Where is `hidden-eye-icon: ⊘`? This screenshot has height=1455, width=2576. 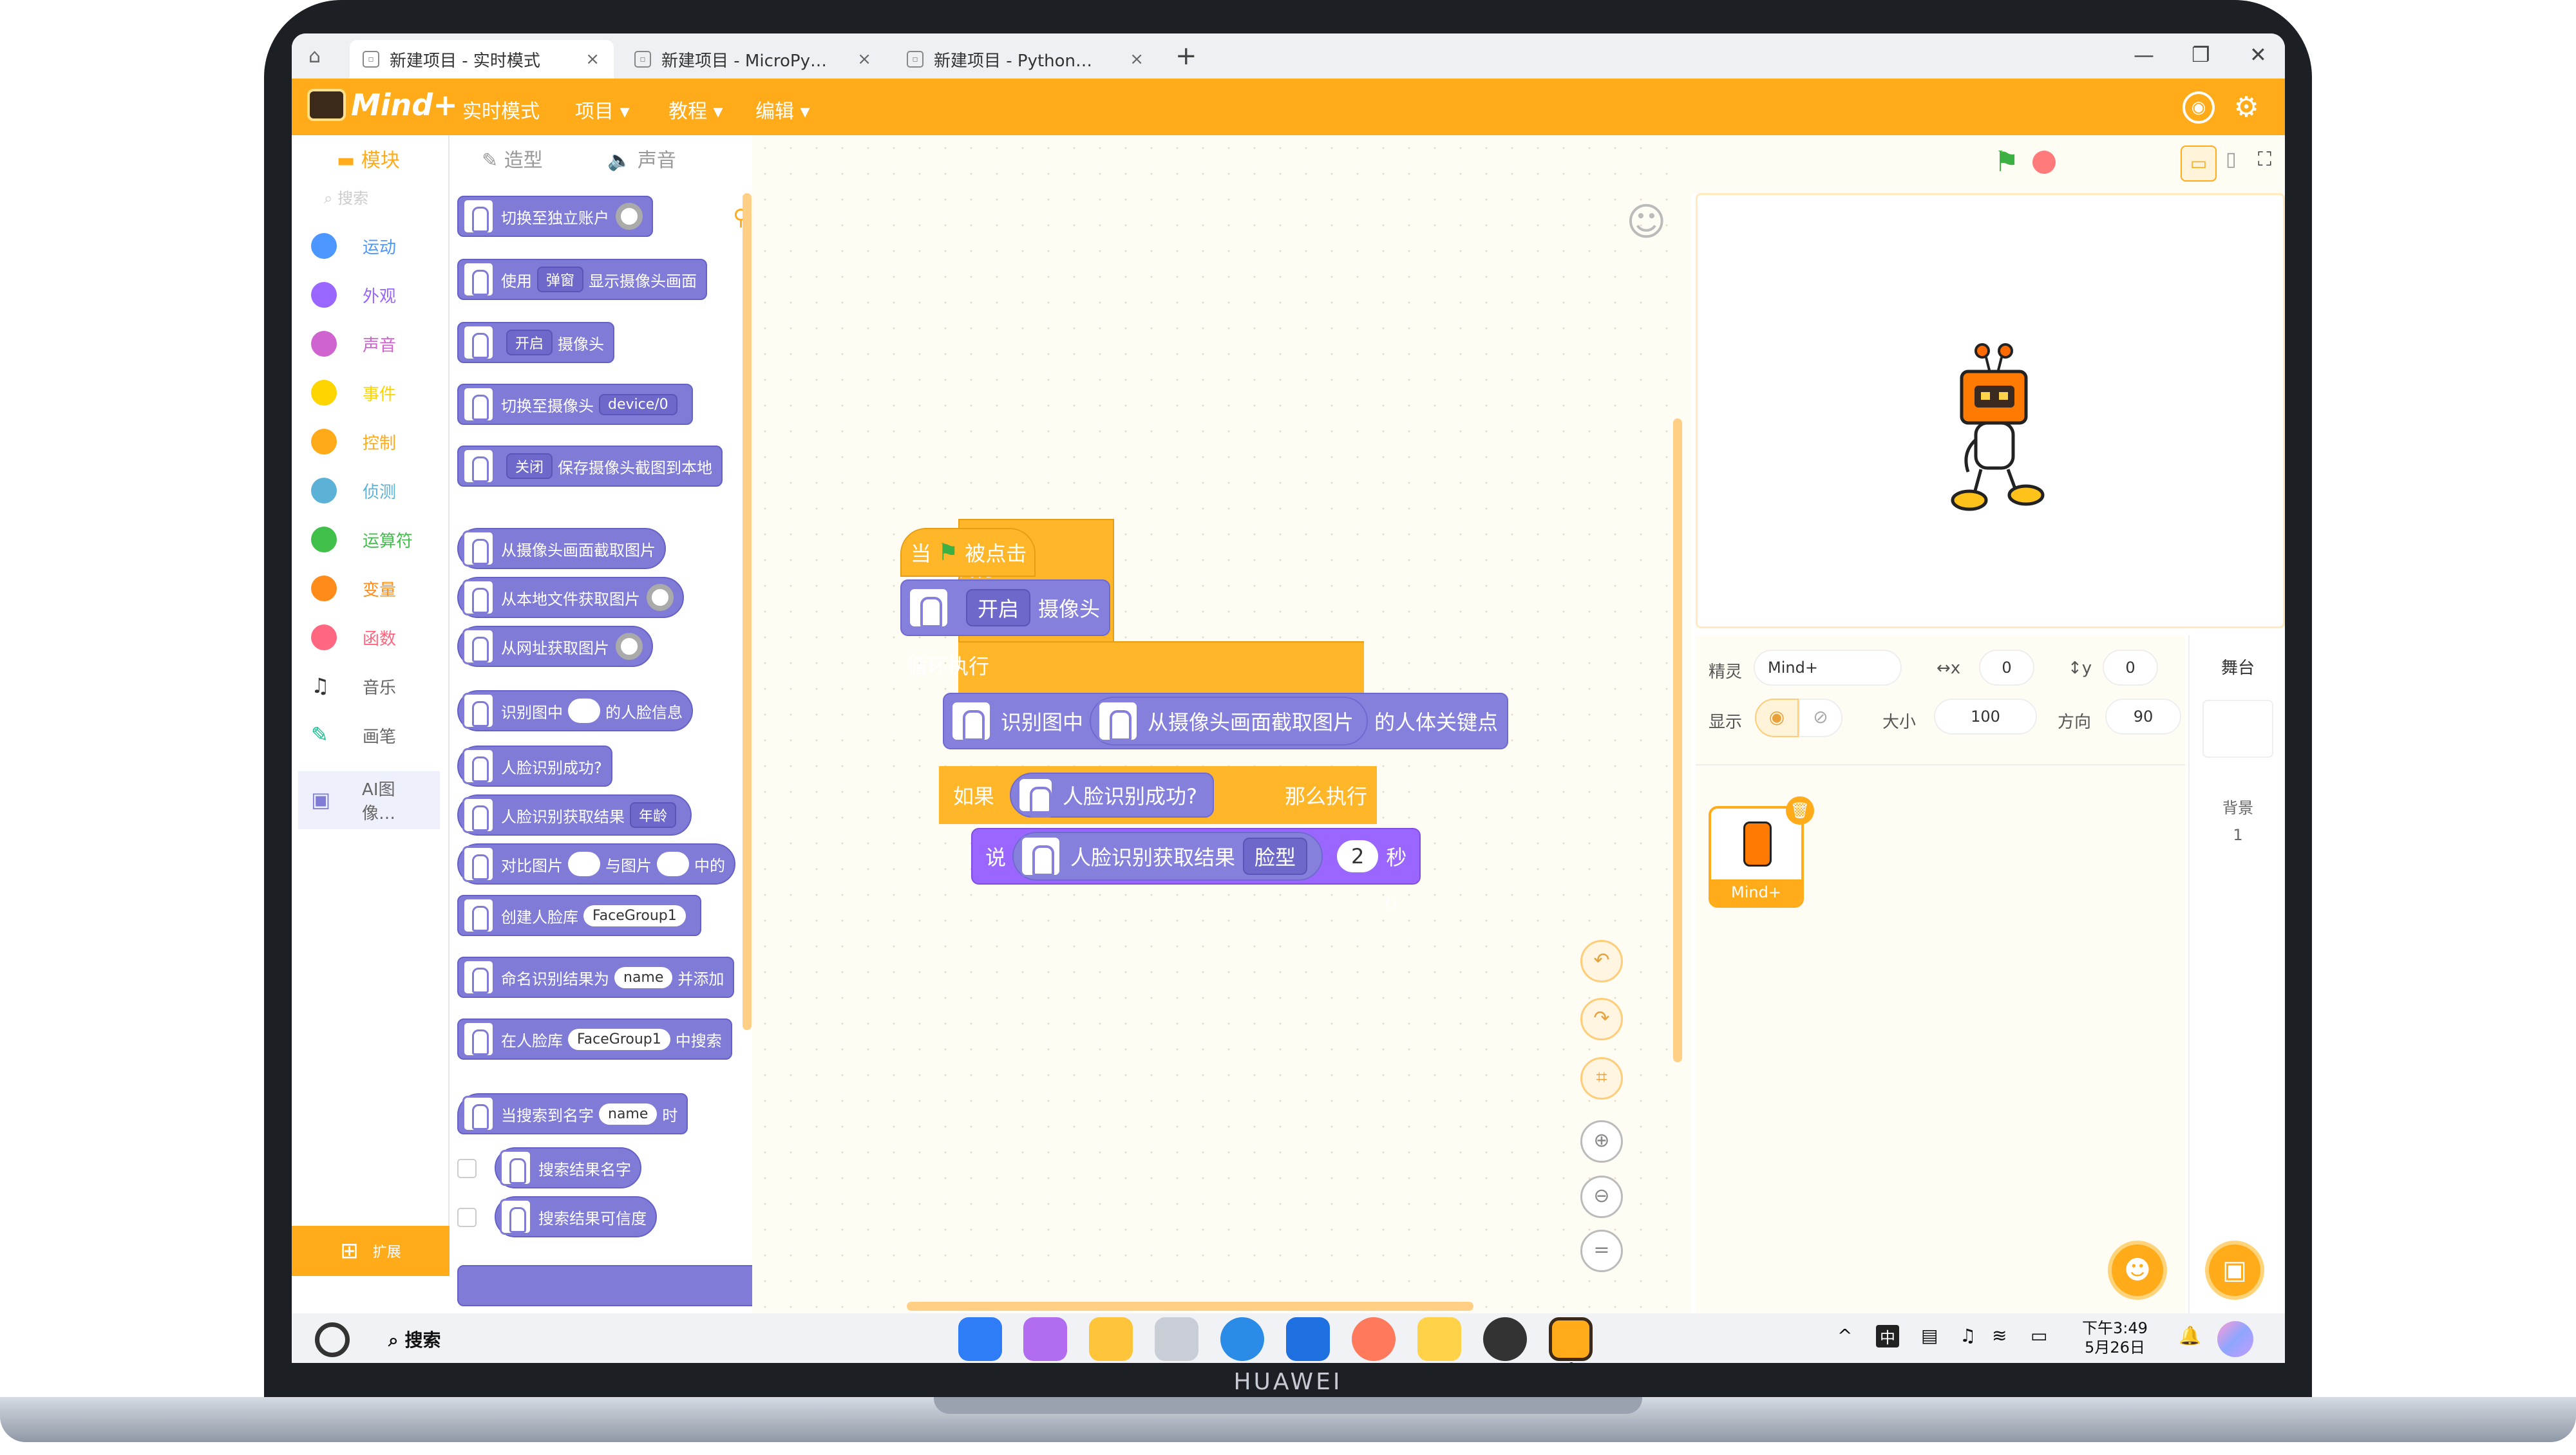
hidden-eye-icon: ⊘ is located at coordinates (1820, 718).